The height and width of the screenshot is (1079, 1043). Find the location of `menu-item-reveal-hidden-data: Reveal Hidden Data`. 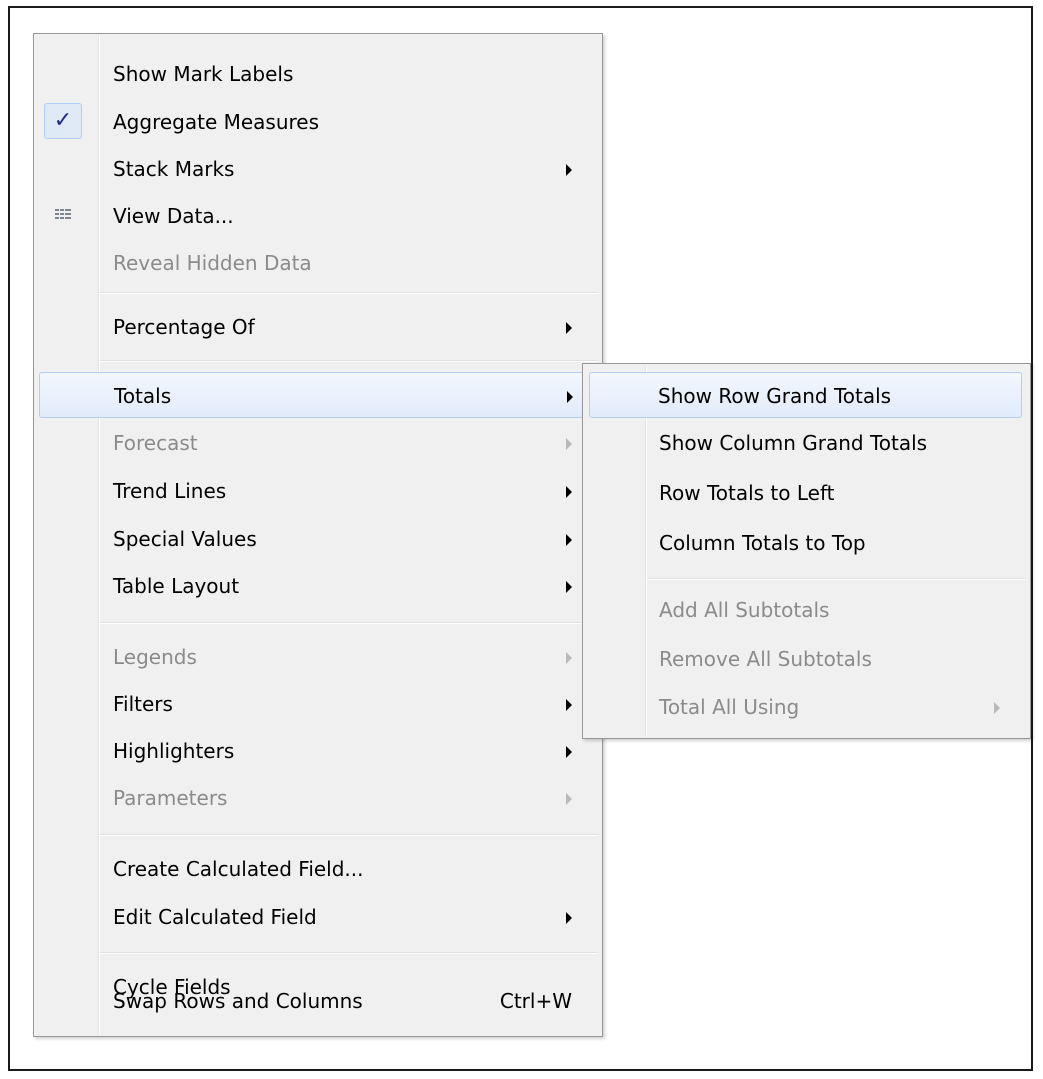

menu-item-reveal-hidden-data: Reveal Hidden Data is located at coordinates (318, 263).